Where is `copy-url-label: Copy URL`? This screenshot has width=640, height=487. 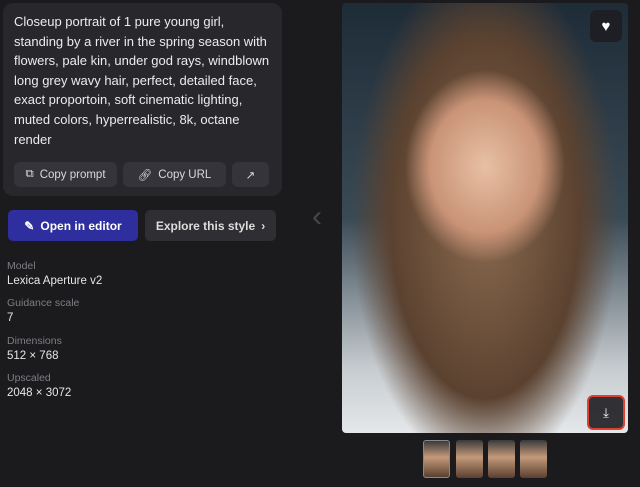 copy-url-label: Copy URL is located at coordinates (185, 174).